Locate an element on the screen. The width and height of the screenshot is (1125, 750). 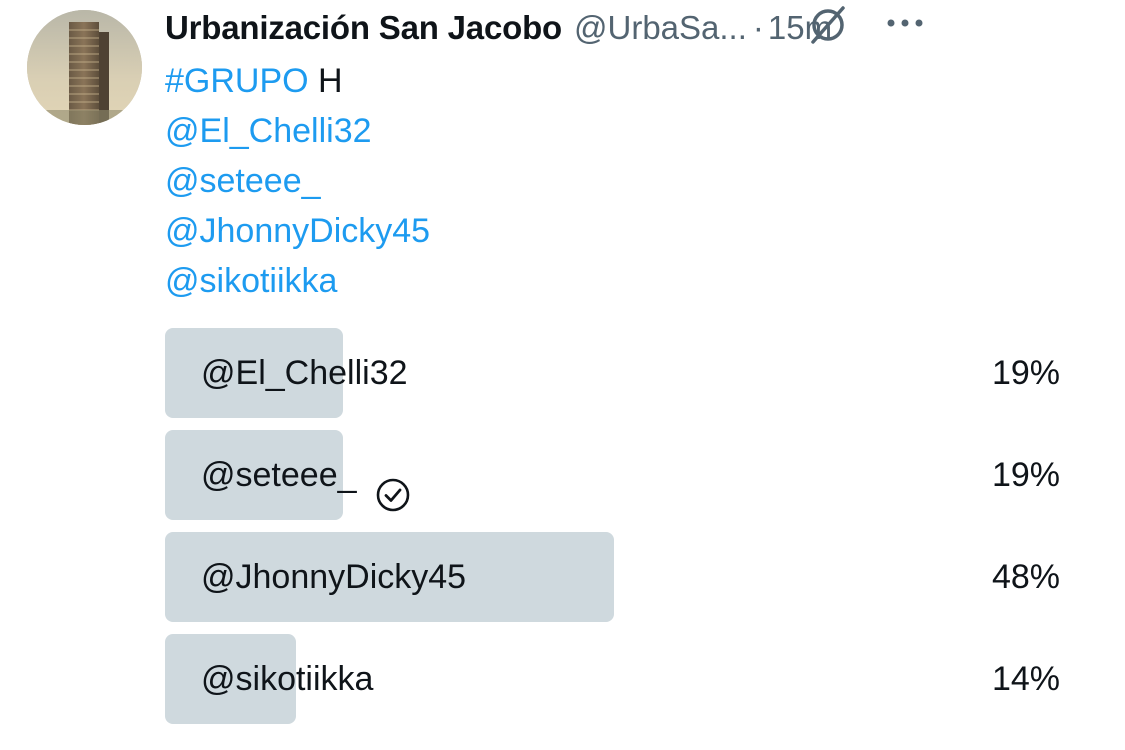
poll-option-label: @seteee_ is located at coordinates (306, 475).